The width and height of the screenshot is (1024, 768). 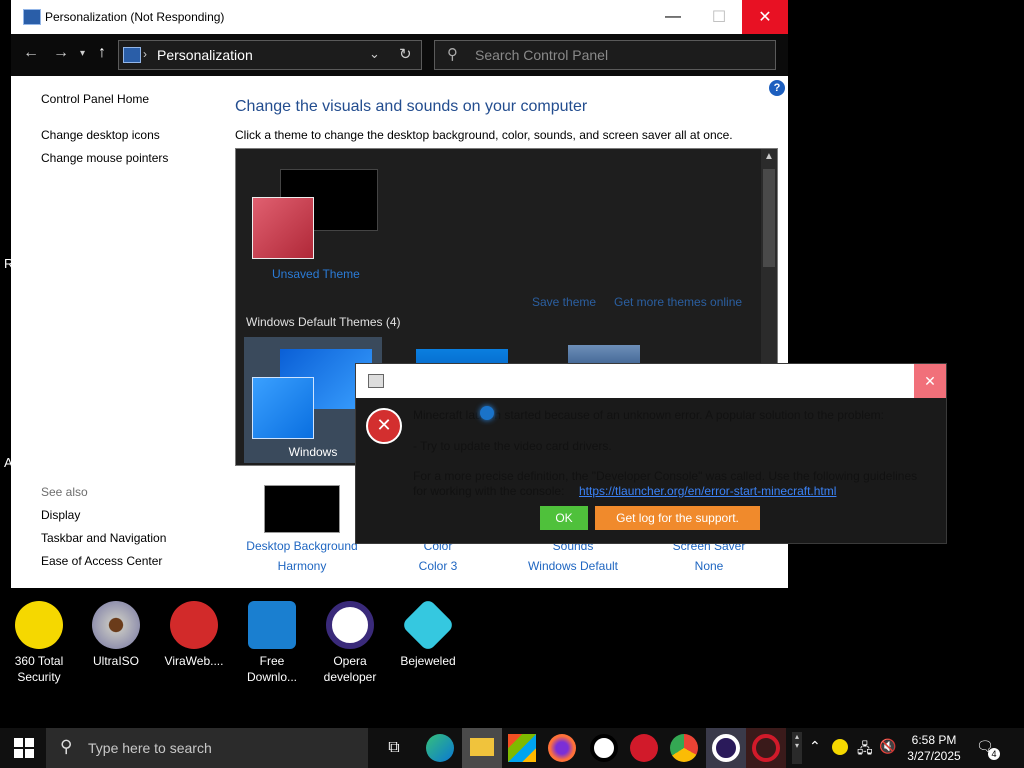 What do you see at coordinates (135, 17) in the screenshot?
I see `window-title: Personalization (Not Responding)` at bounding box center [135, 17].